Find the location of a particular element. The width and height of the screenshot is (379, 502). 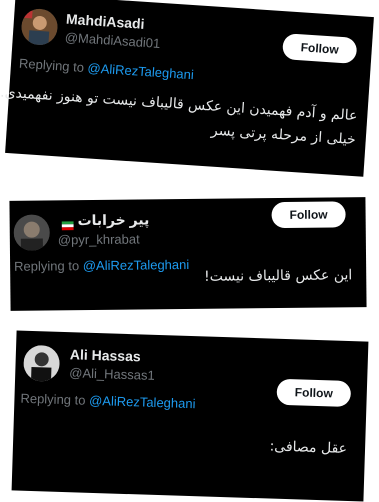

user-handle: @Ali_Hassas1 is located at coordinates (112, 374).